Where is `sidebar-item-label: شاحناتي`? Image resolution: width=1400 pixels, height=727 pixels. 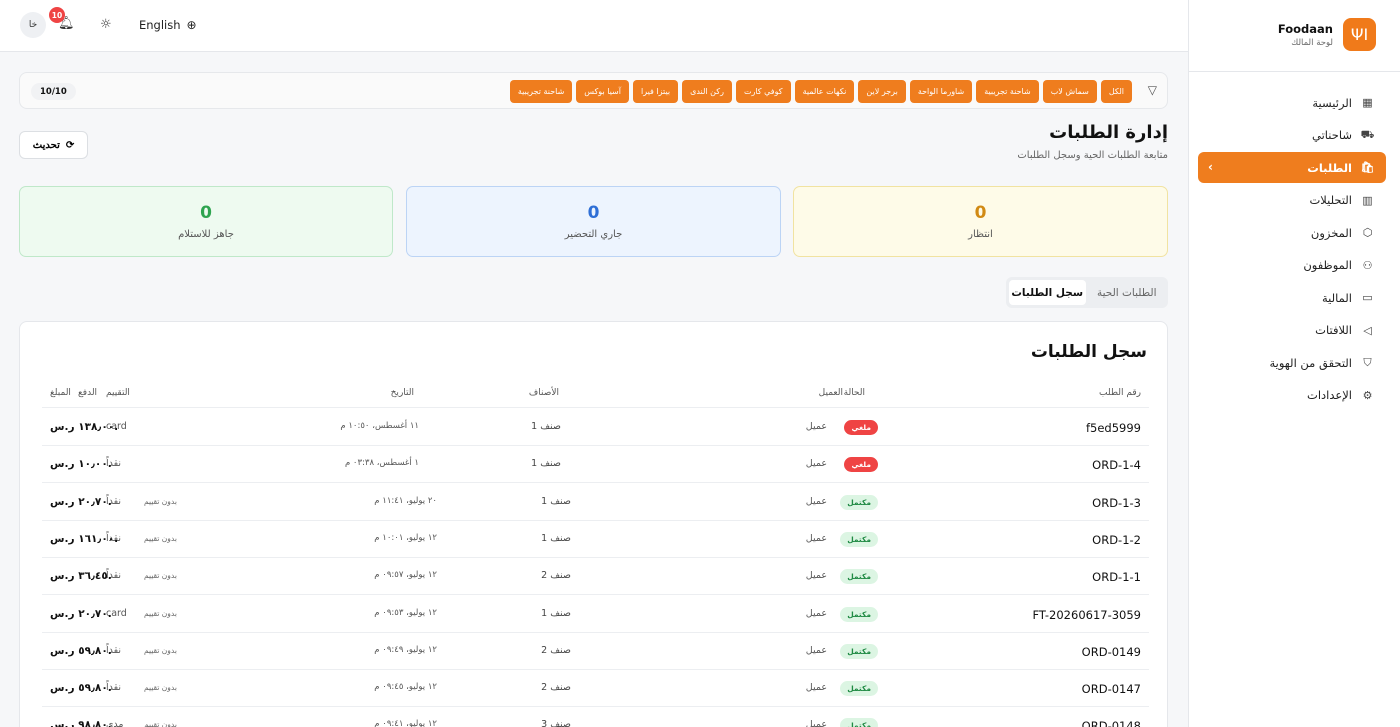 sidebar-item-label: شاحناتي is located at coordinates (1331, 135).